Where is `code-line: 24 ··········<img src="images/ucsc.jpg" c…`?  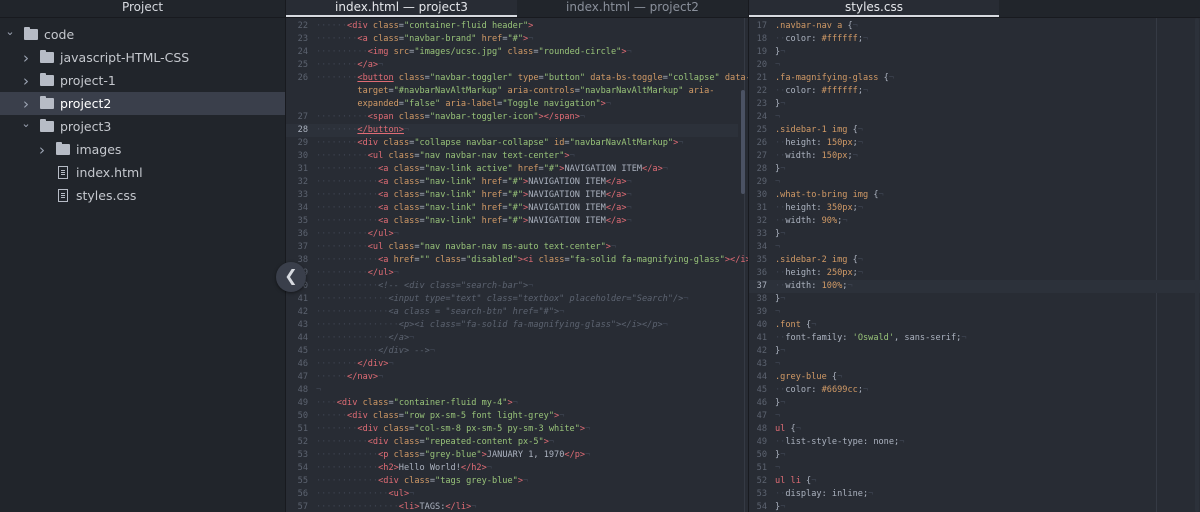 code-line: 24 ··········<img src="images/ucsc.jpg" c… is located at coordinates (512, 52).